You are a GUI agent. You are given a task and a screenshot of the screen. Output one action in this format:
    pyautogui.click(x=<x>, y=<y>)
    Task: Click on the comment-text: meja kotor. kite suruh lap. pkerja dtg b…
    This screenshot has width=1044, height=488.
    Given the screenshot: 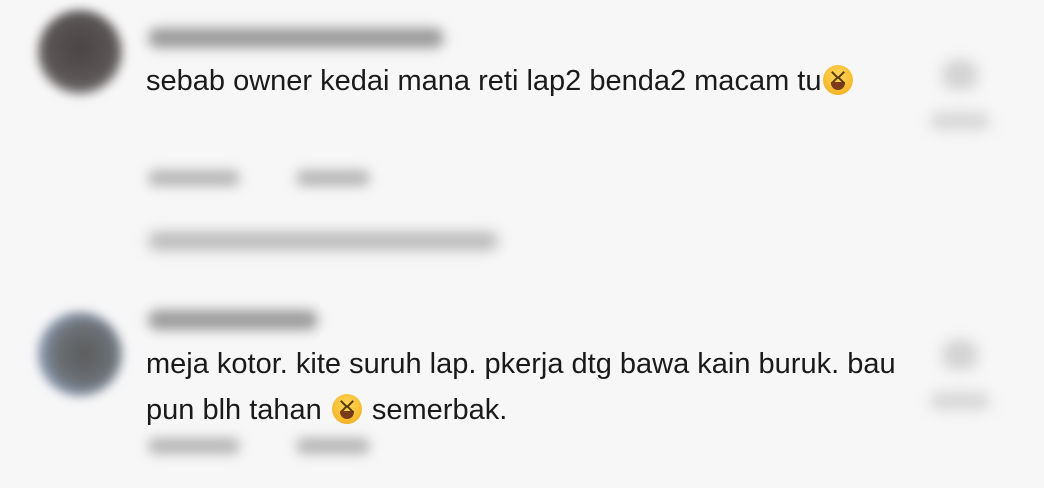 What is the action you would take?
    pyautogui.click(x=526, y=387)
    